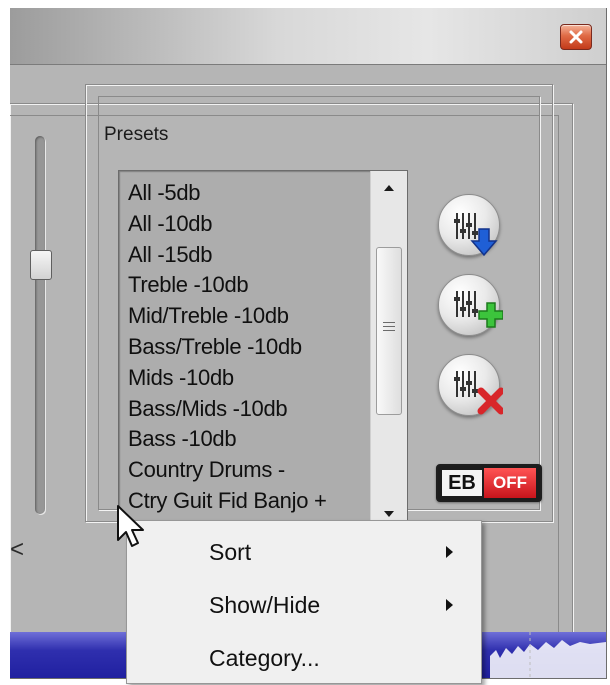 This screenshot has height=685, width=610. I want to click on preset-list-item: Ctry Guit Fid Banjo +, so click(248, 501).